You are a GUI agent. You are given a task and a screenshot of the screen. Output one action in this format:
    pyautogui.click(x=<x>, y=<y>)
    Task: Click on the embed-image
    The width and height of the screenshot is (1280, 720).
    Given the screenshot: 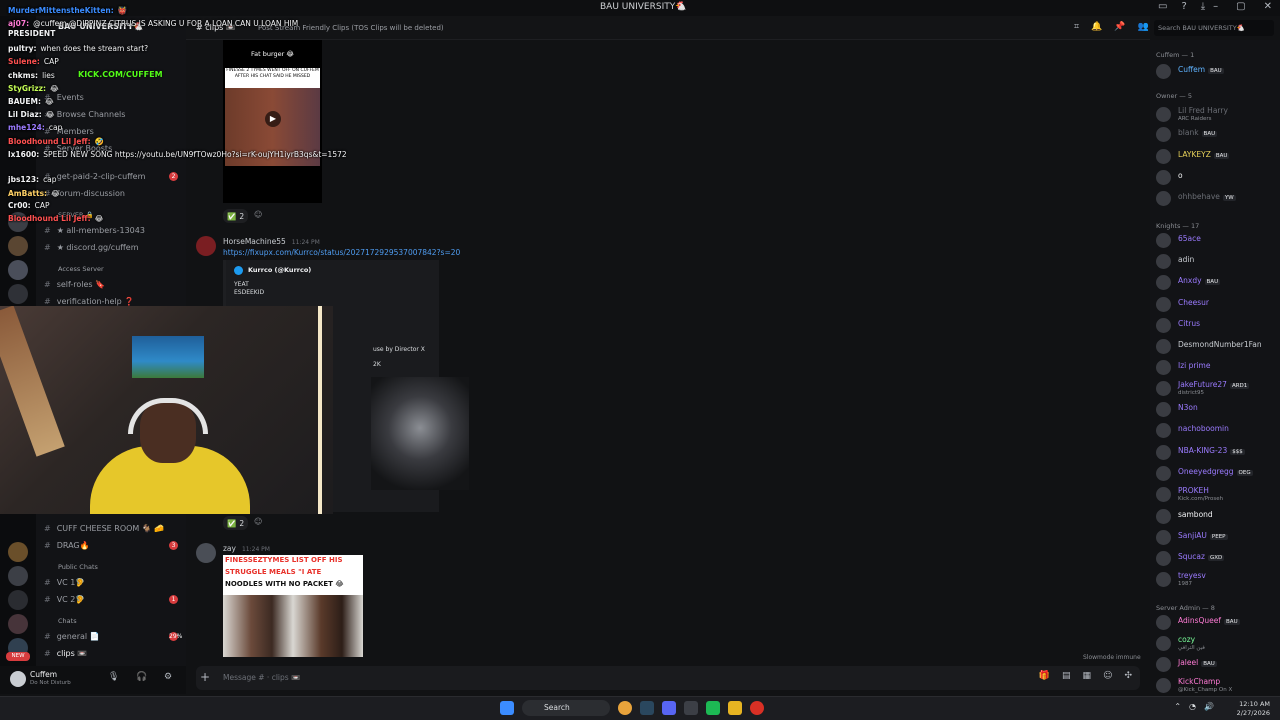 What is the action you would take?
    pyautogui.click(x=420, y=433)
    